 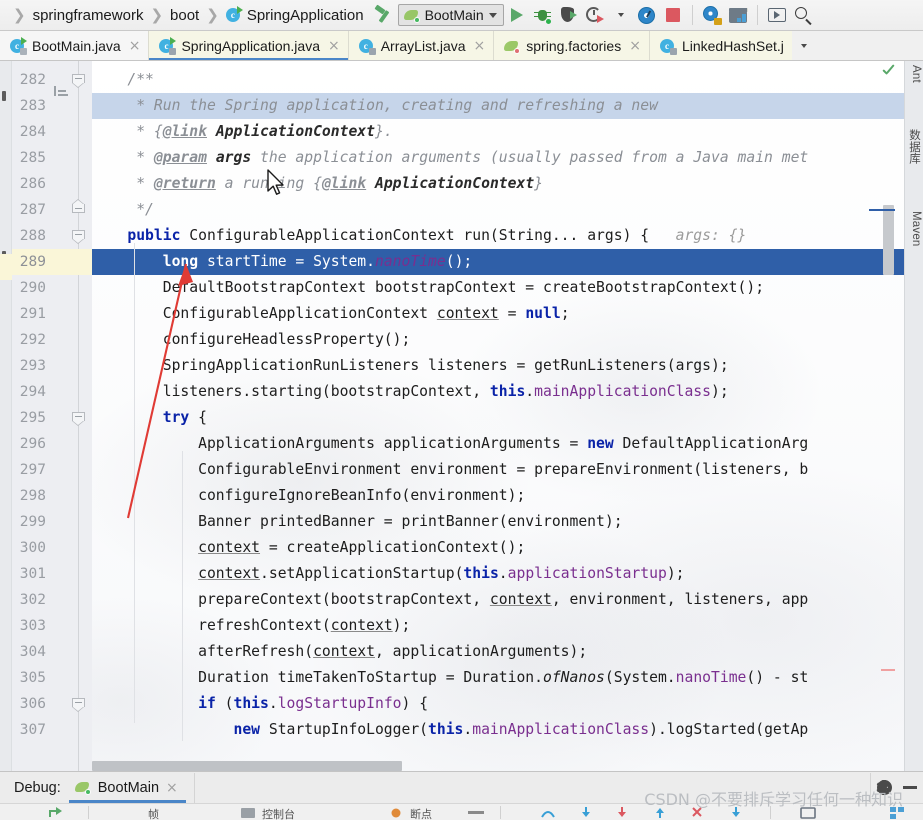 What do you see at coordinates (732, 46) in the screenshot?
I see `tab-label: LinkedHashSet.j` at bounding box center [732, 46].